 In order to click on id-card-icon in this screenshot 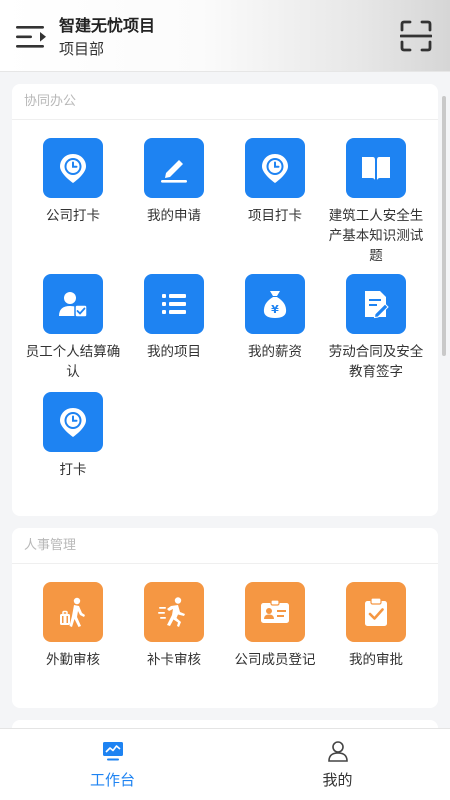, I will do `click(275, 611)`.